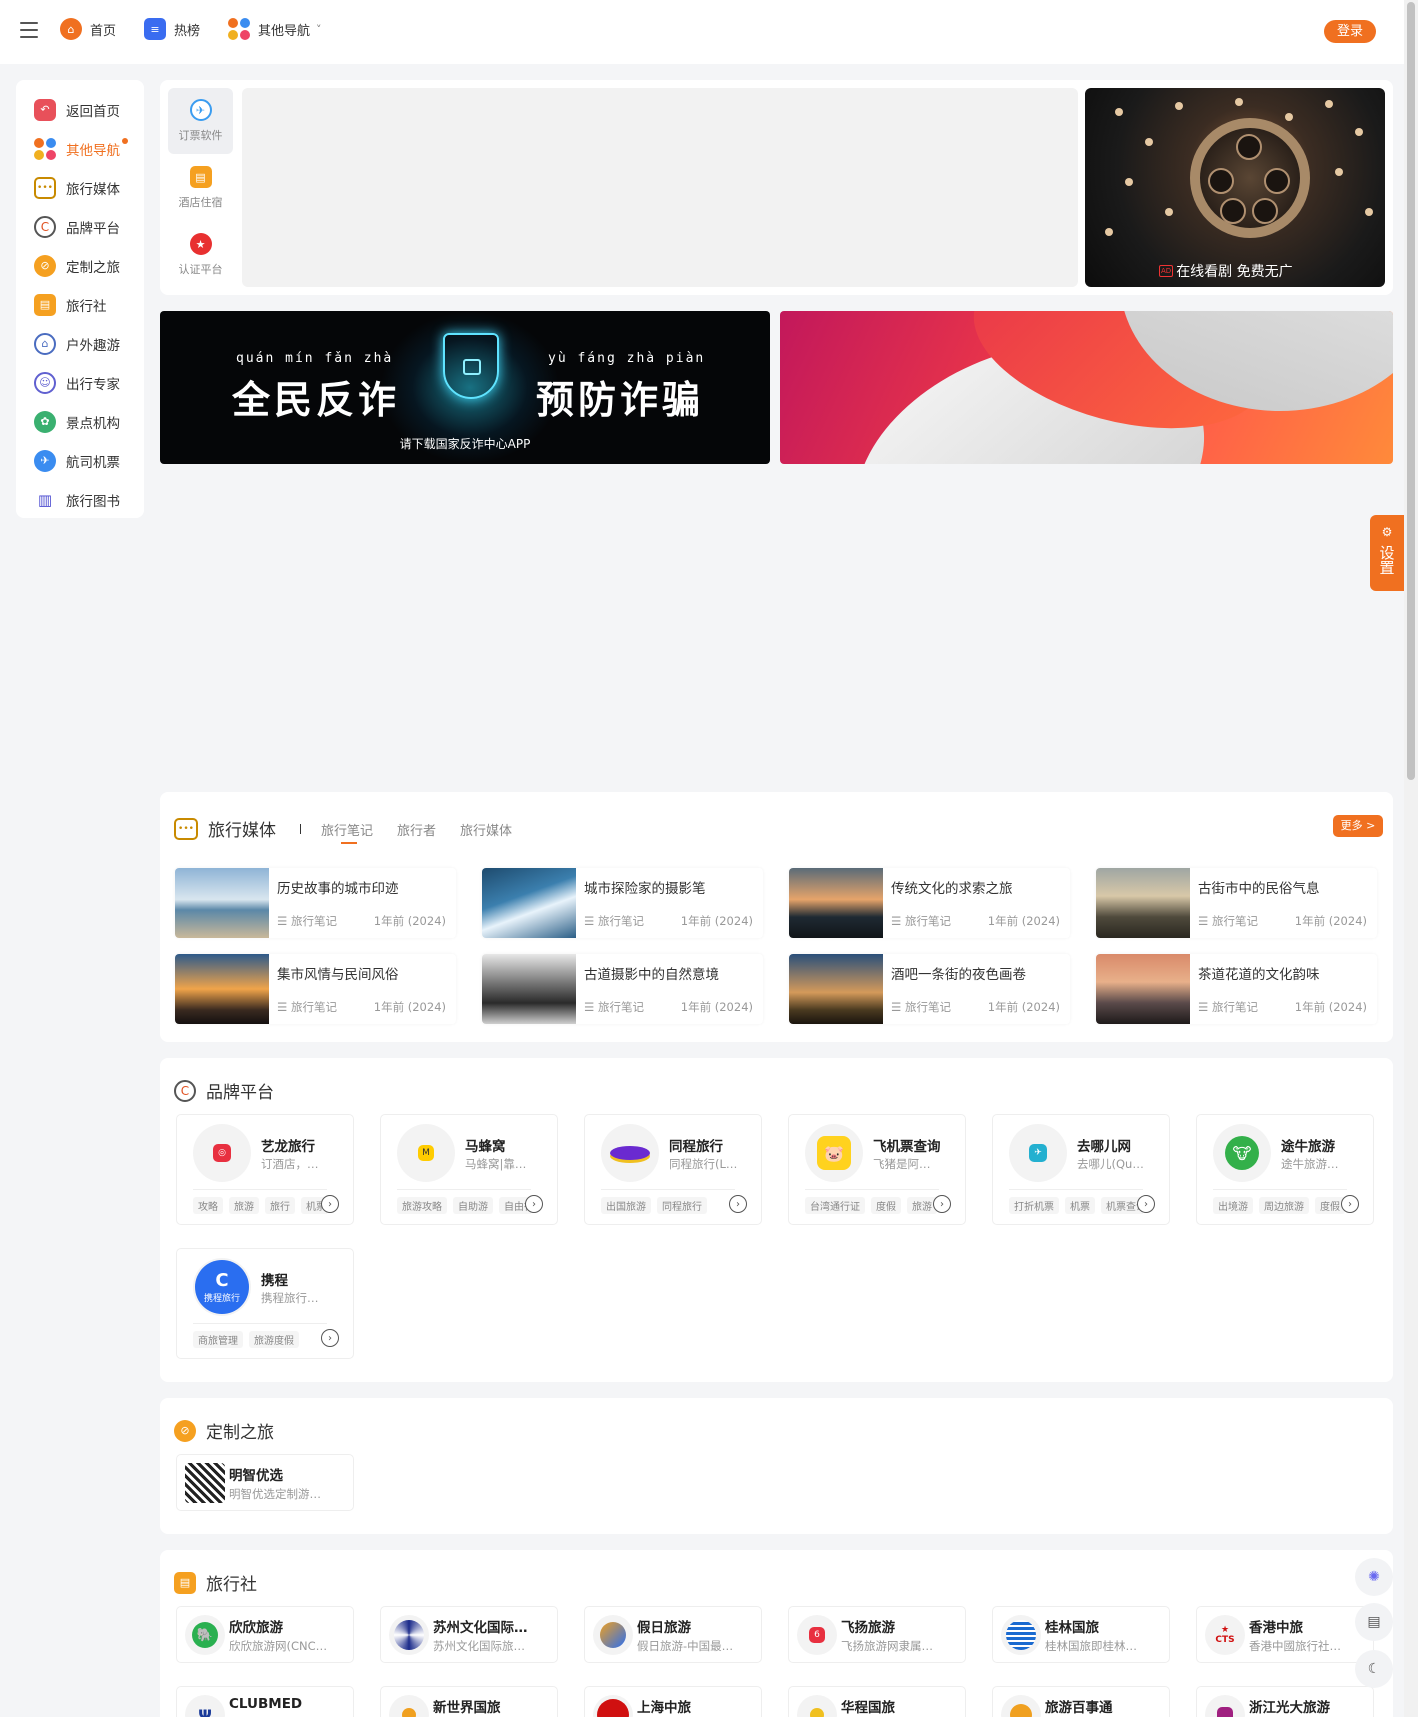  I want to click on agency-name: 桂林国旅, so click(1072, 1626).